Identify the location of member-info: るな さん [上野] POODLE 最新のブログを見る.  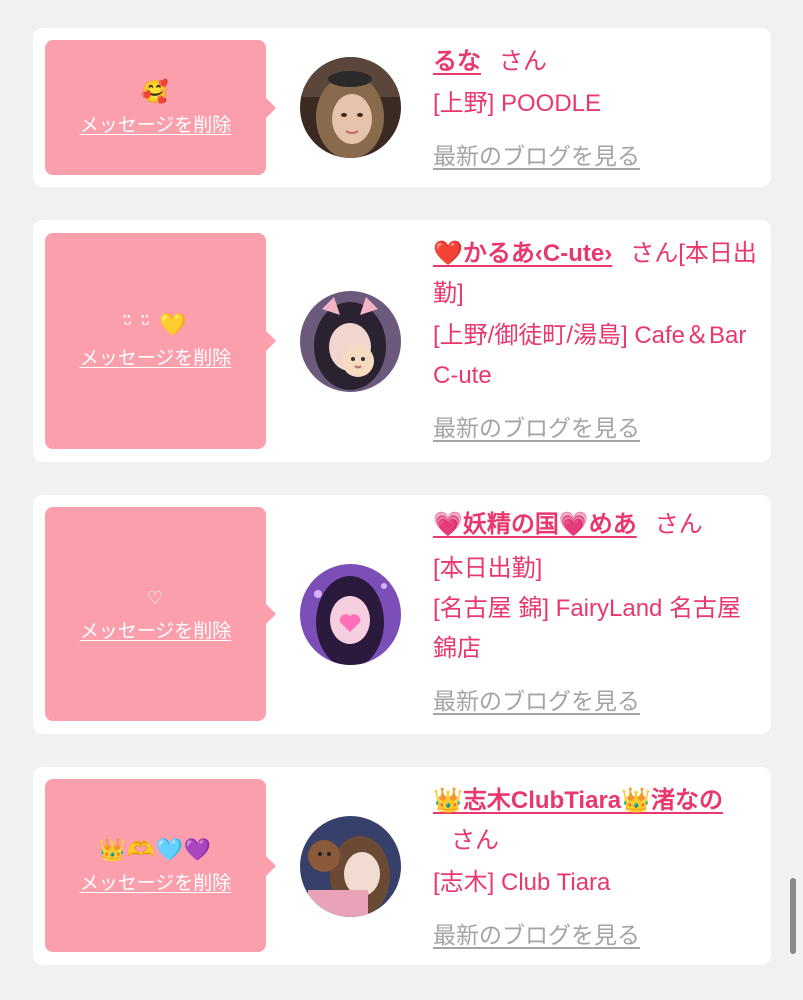
(596, 106).